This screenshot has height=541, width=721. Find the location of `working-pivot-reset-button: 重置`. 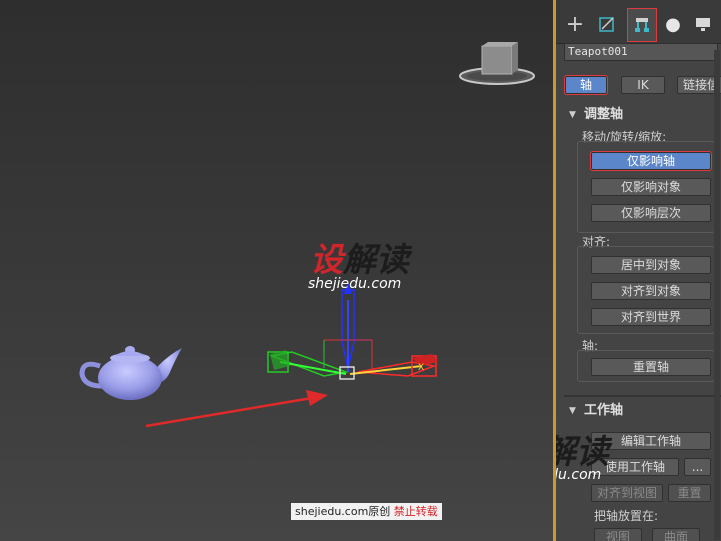

working-pivot-reset-button: 重置 is located at coordinates (689, 493).